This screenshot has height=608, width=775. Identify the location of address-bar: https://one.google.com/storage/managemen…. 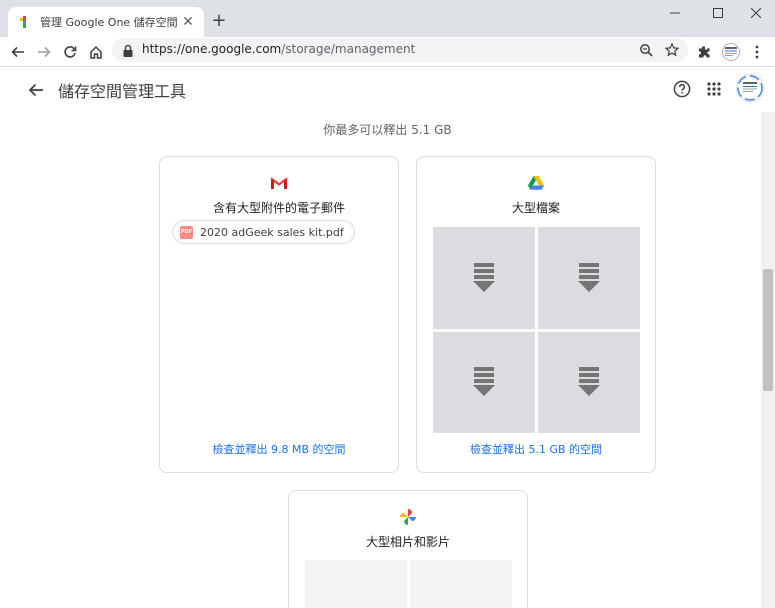
(400, 50).